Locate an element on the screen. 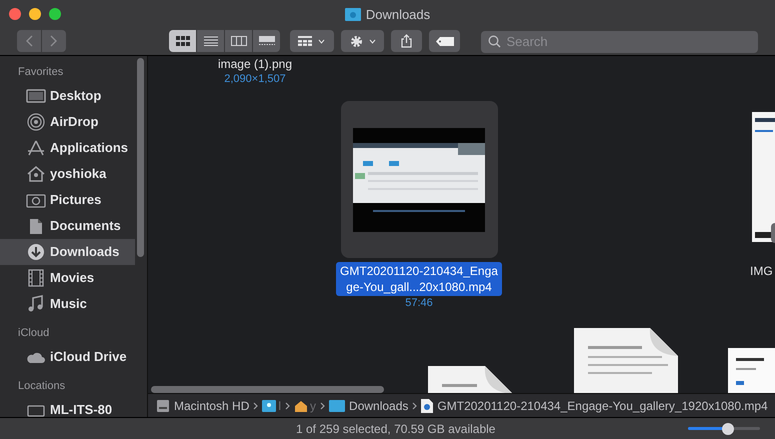 This screenshot has height=439, width=775. download-icon is located at coordinates (36, 252).